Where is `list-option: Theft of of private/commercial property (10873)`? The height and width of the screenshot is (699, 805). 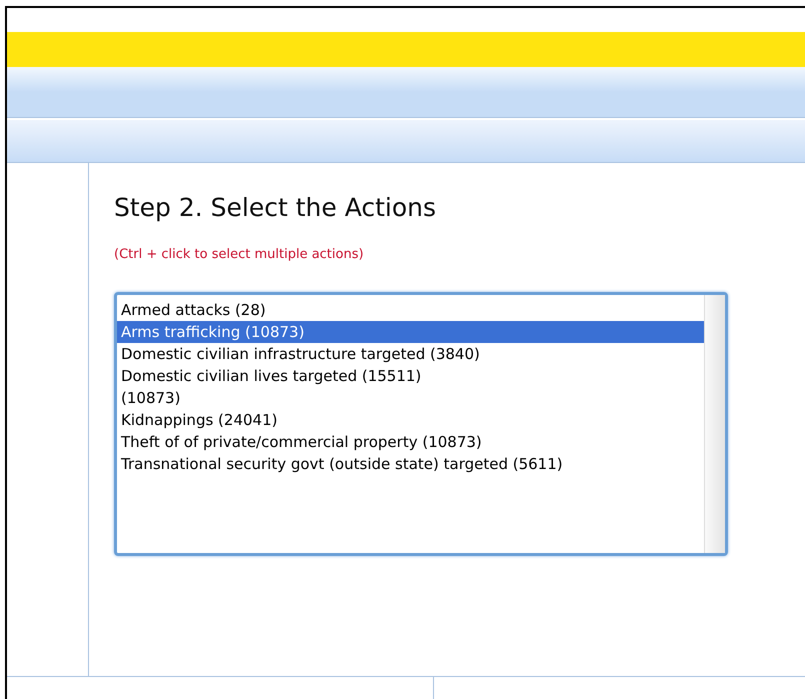 list-option: Theft of of private/commercial property (10873) is located at coordinates (410, 442).